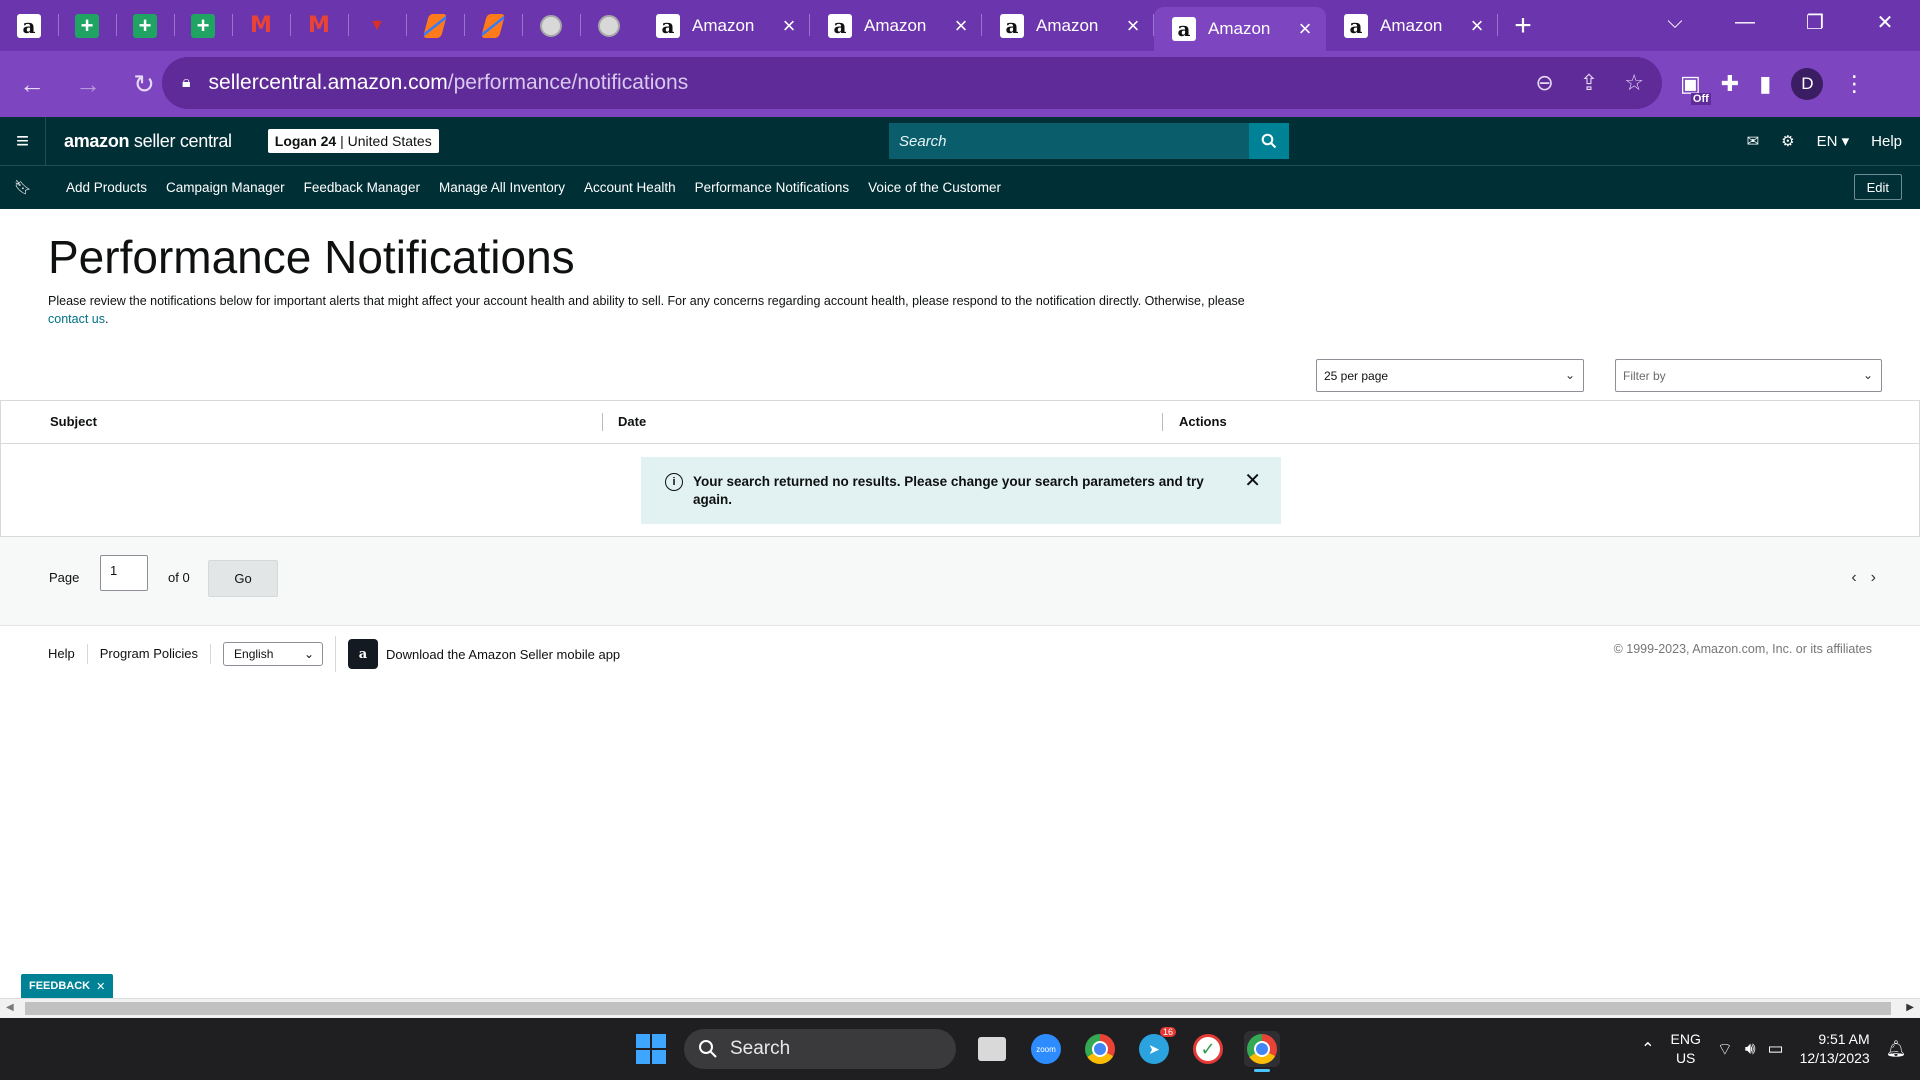  What do you see at coordinates (88, 84) in the screenshot?
I see `forward-icon: →` at bounding box center [88, 84].